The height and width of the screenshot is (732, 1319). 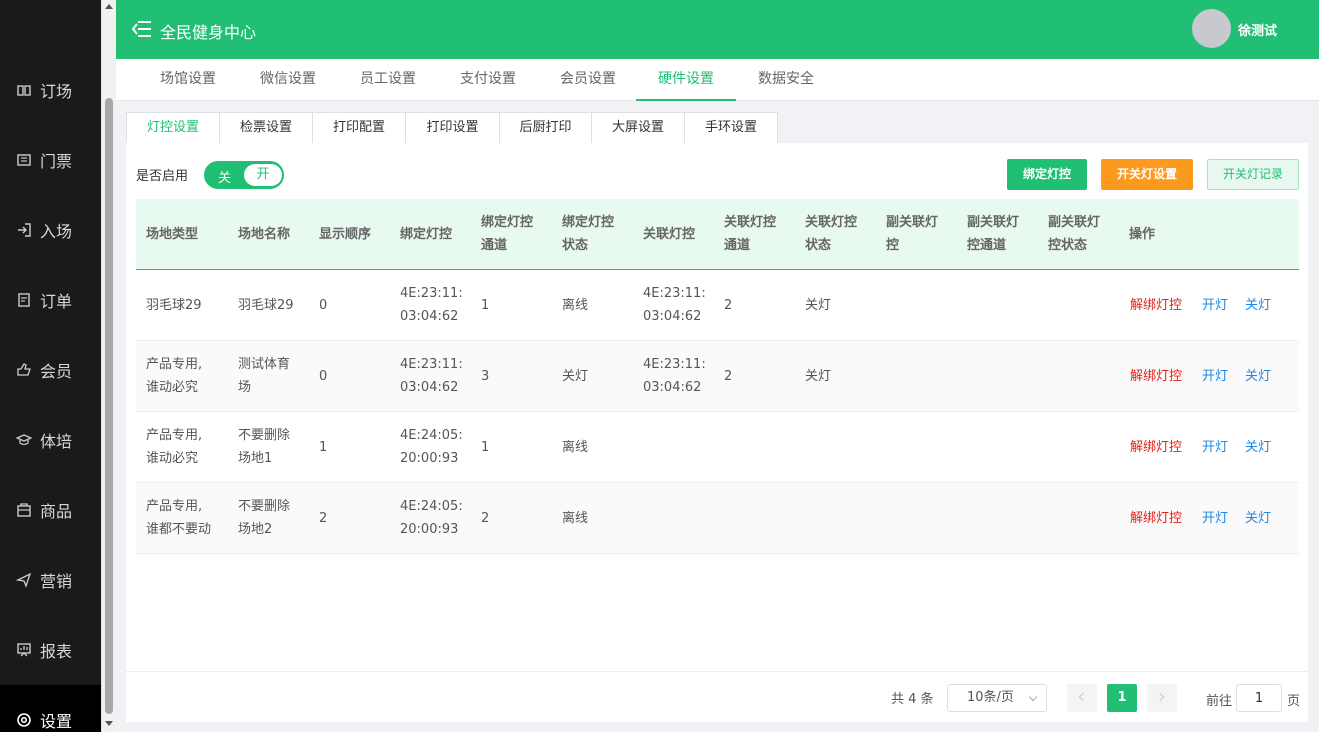 I want to click on cell-bound-status: 关灯, so click(x=575, y=376).